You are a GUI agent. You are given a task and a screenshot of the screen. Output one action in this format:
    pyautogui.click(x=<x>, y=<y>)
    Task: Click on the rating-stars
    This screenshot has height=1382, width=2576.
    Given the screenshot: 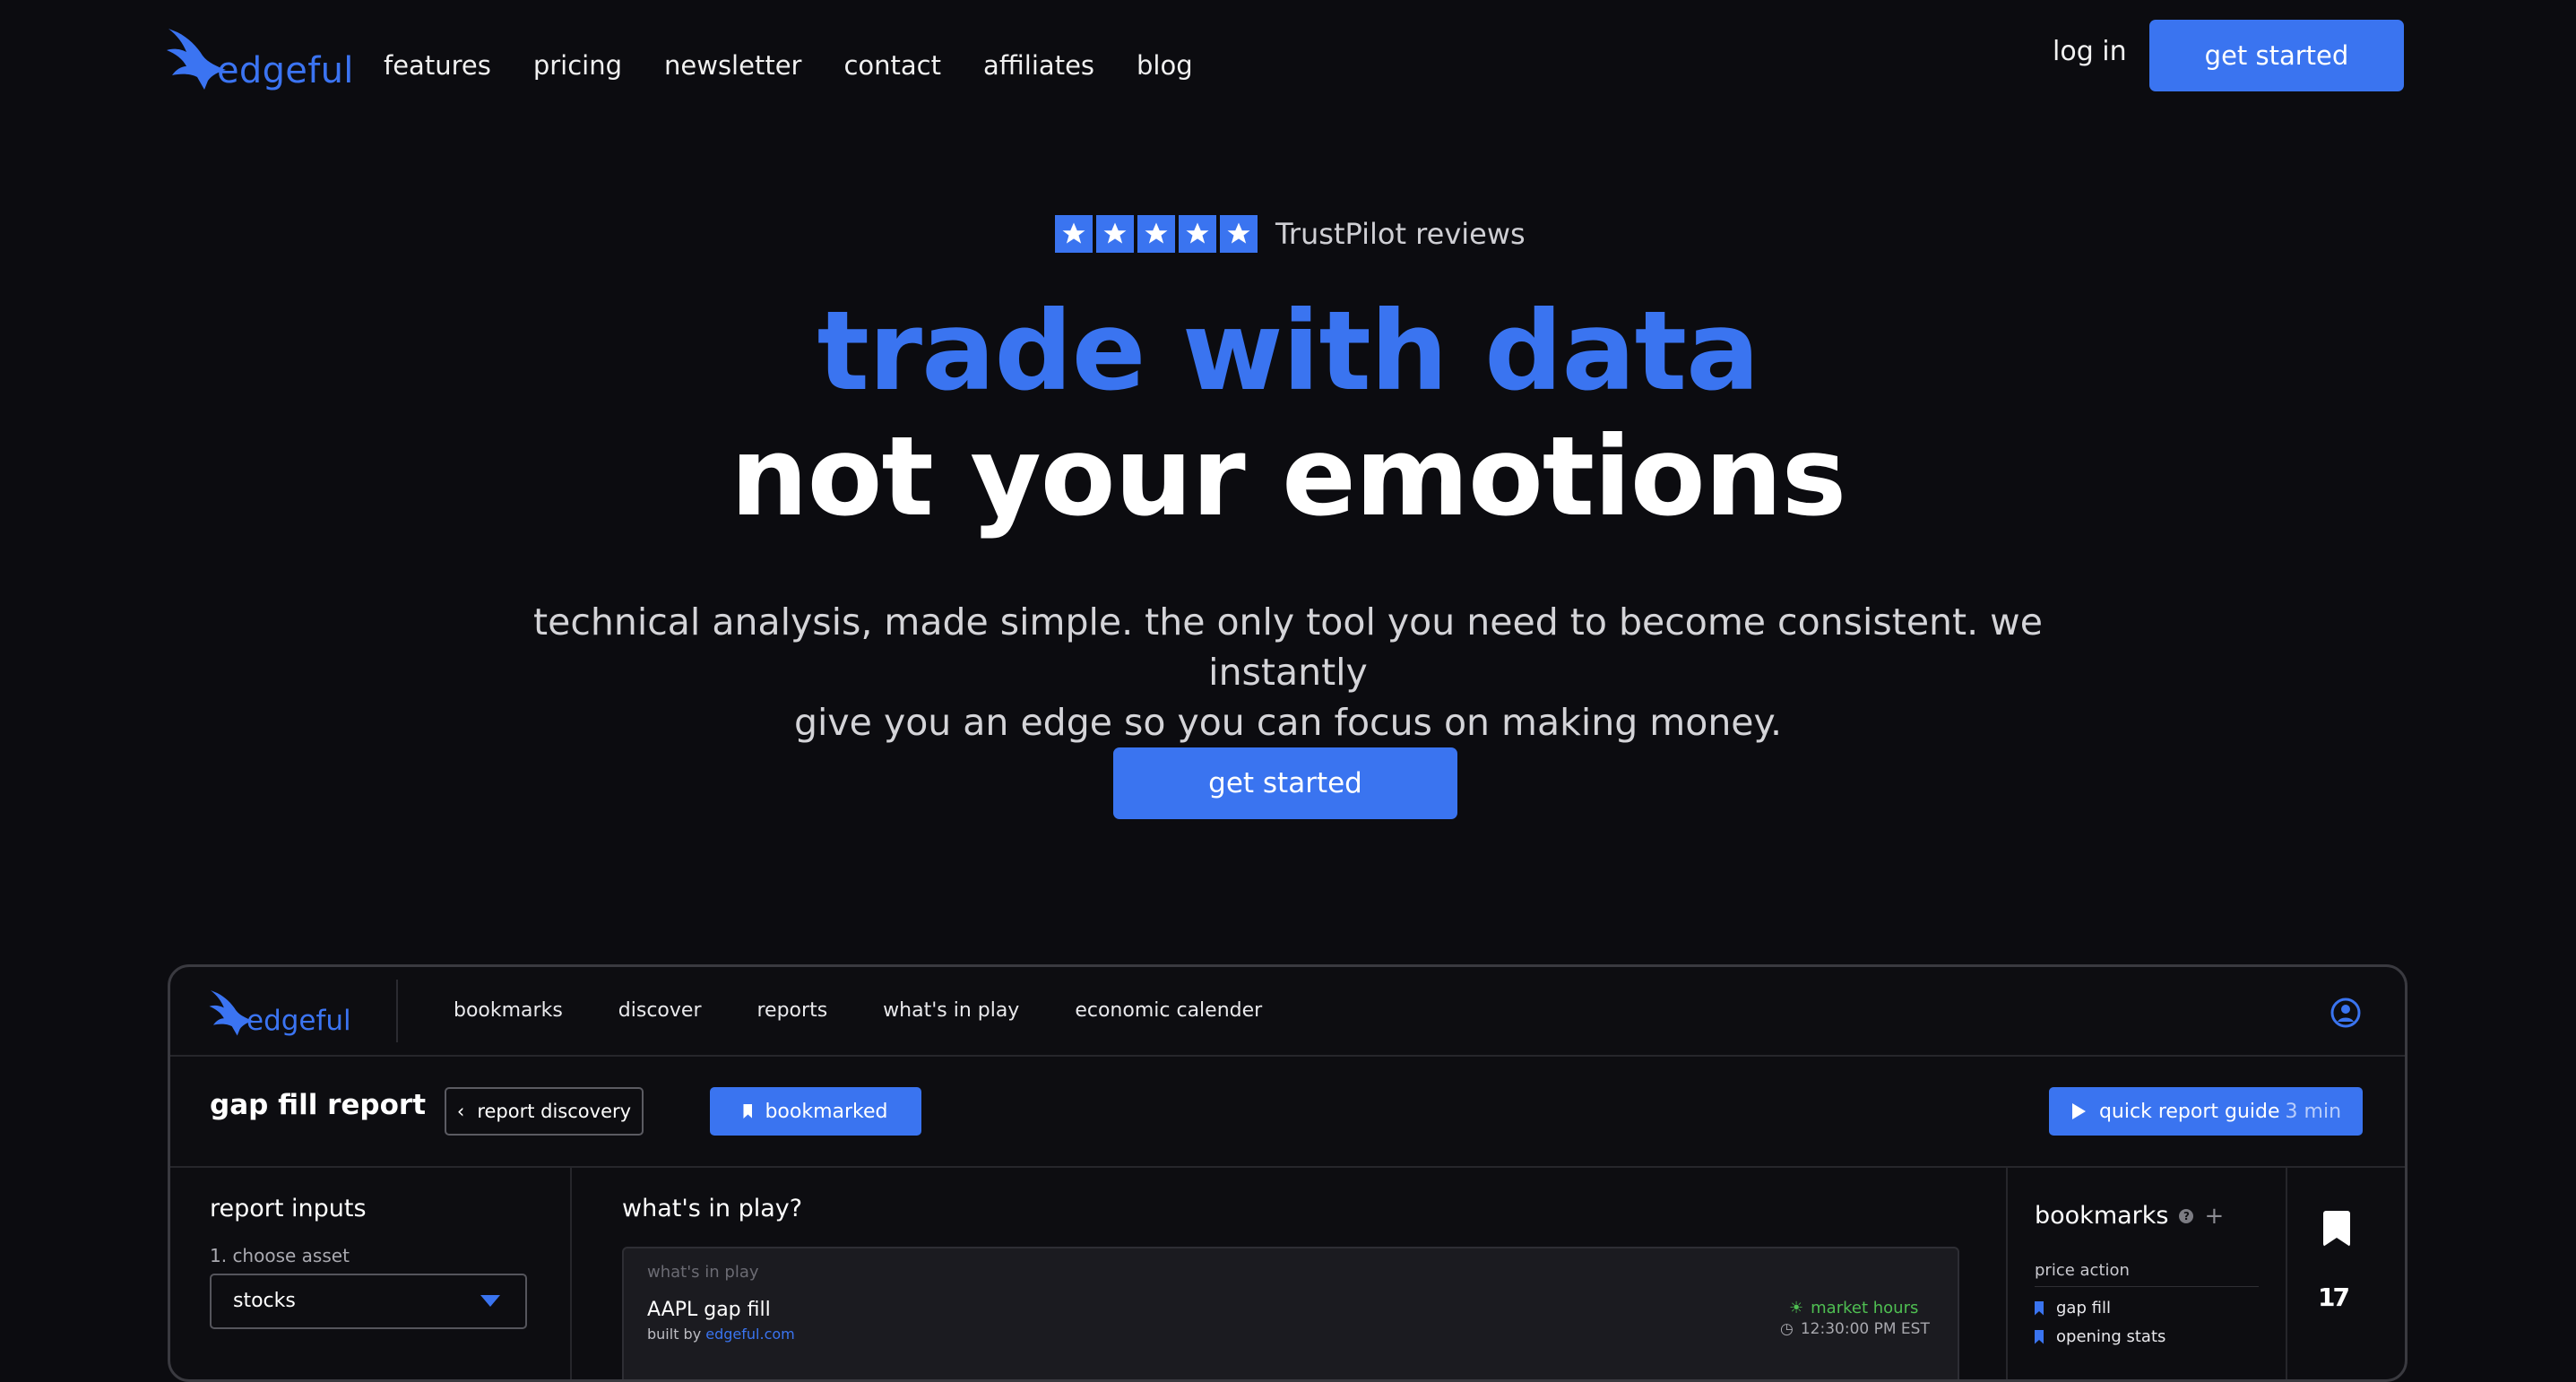 What is the action you would take?
    pyautogui.click(x=1156, y=234)
    